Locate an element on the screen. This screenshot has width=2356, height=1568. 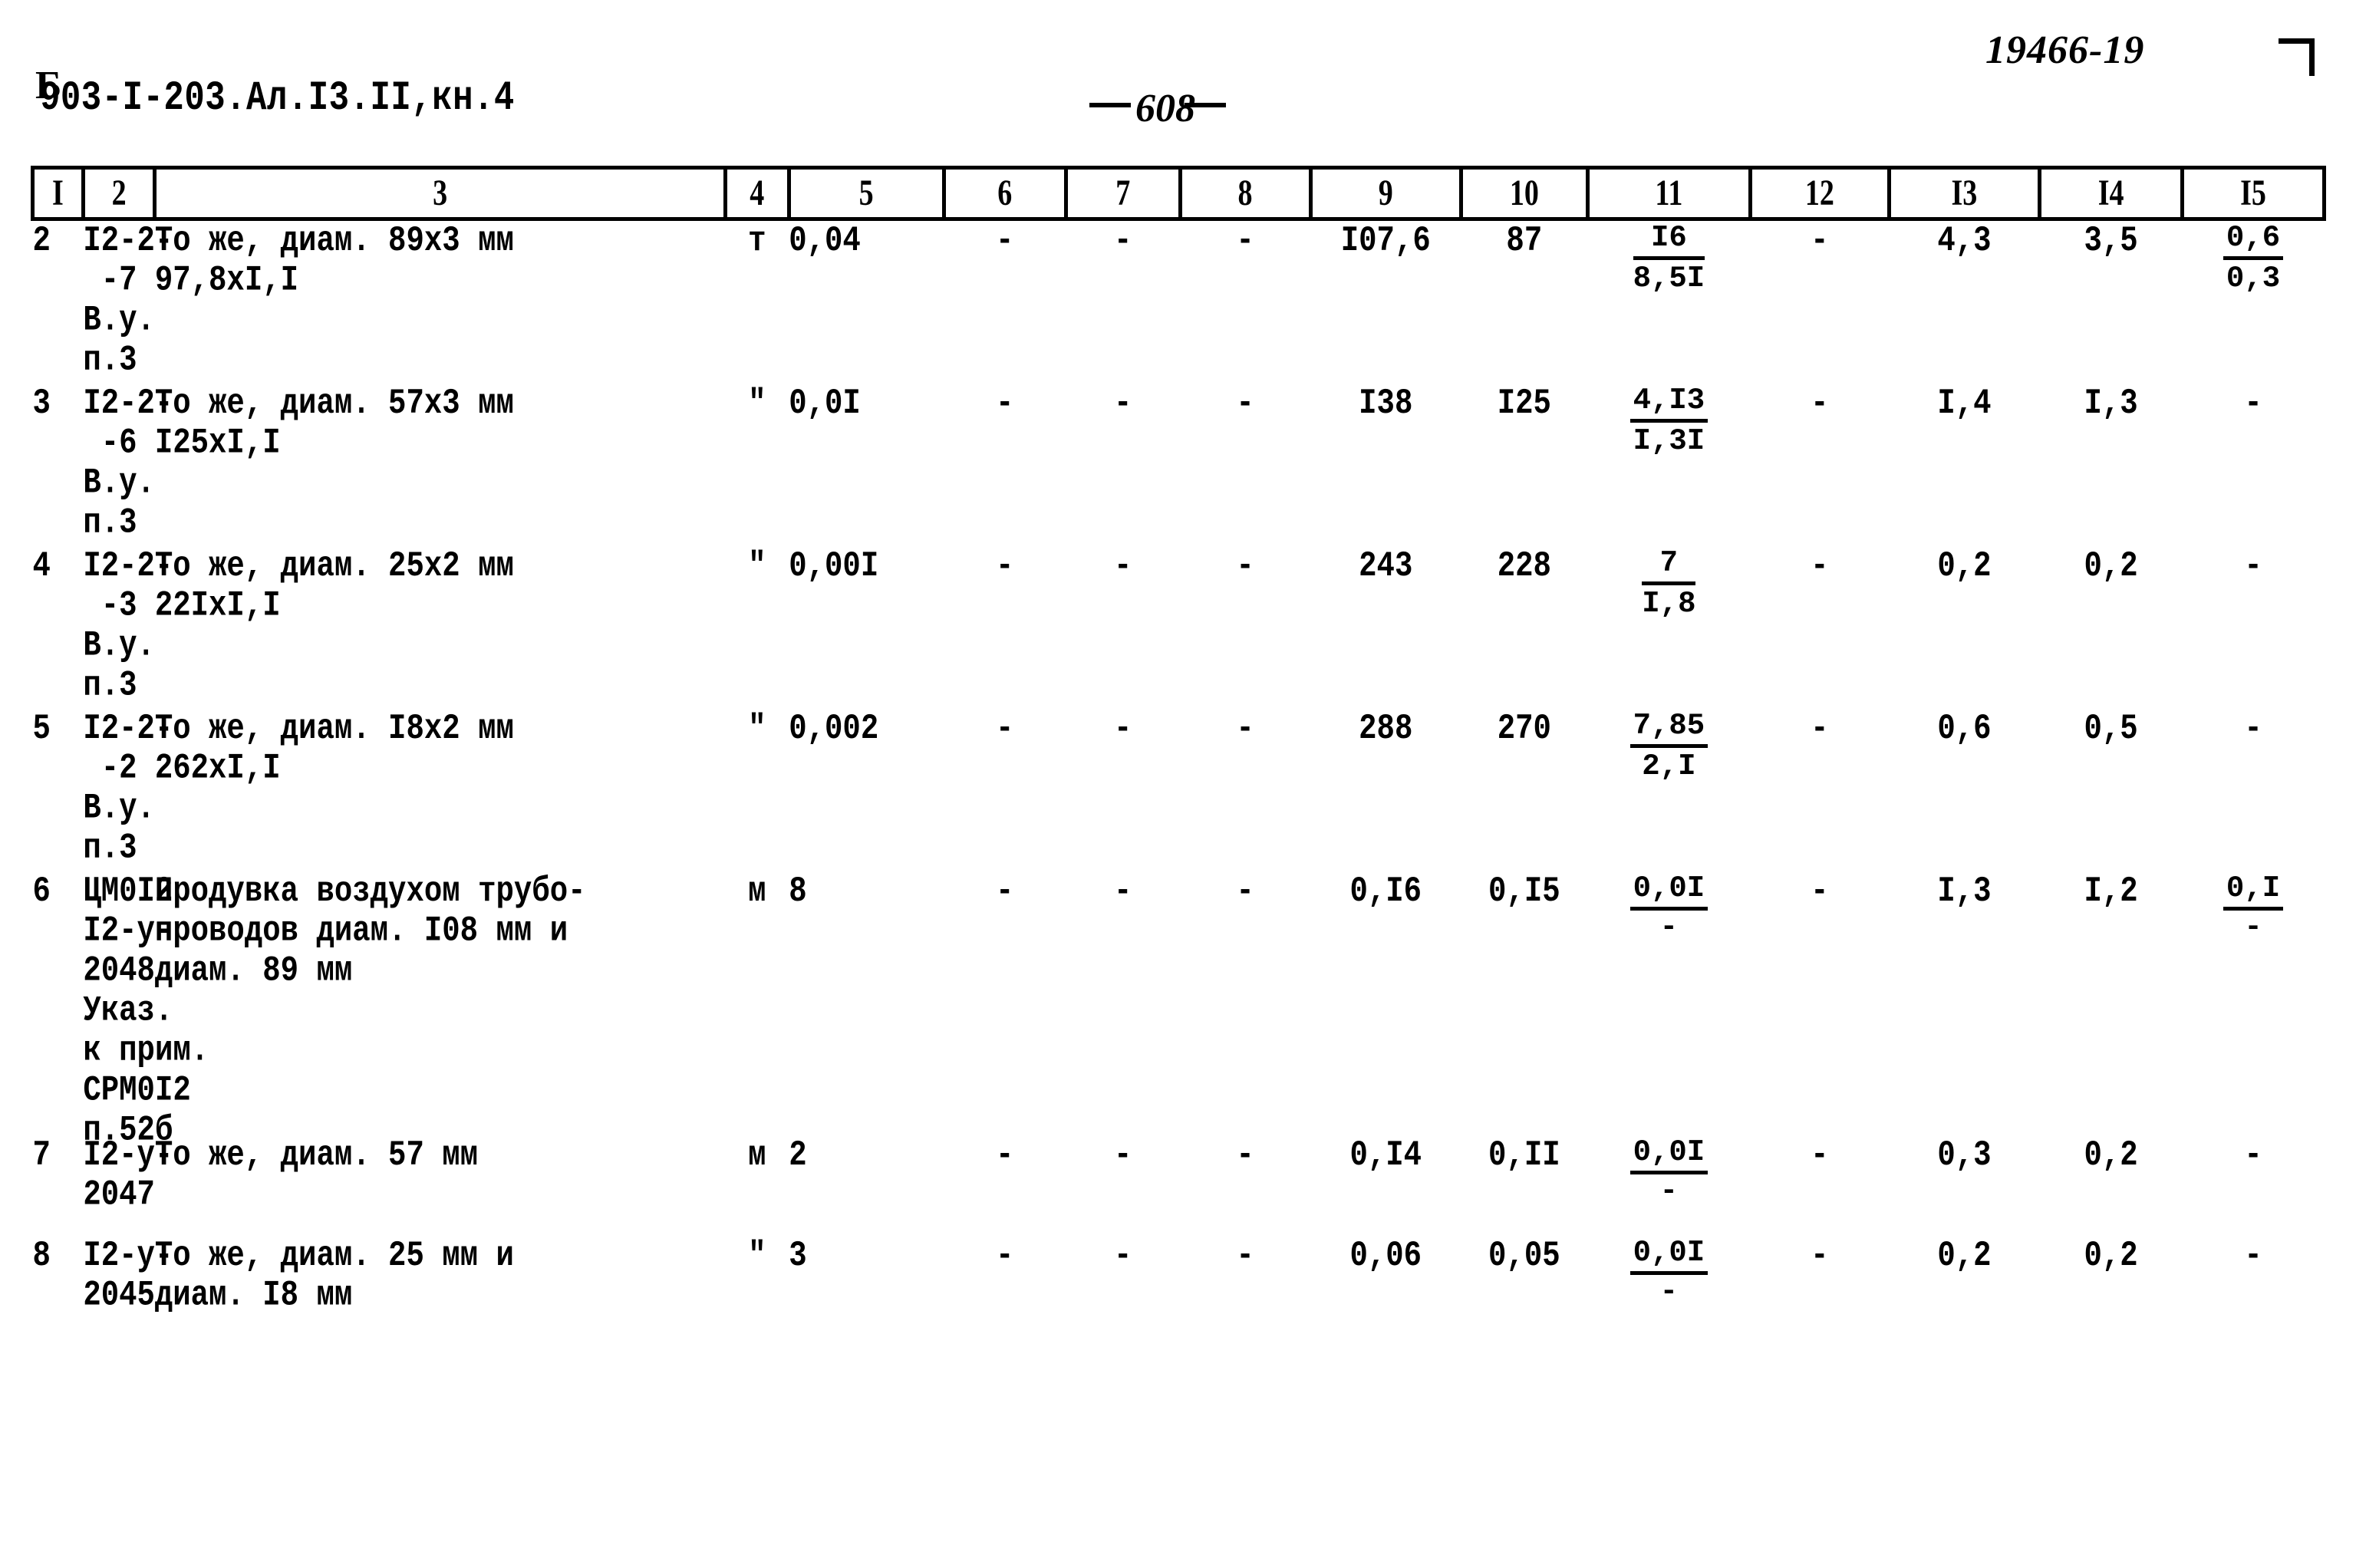
column-header-13: I3 is located at coordinates (1964, 193).